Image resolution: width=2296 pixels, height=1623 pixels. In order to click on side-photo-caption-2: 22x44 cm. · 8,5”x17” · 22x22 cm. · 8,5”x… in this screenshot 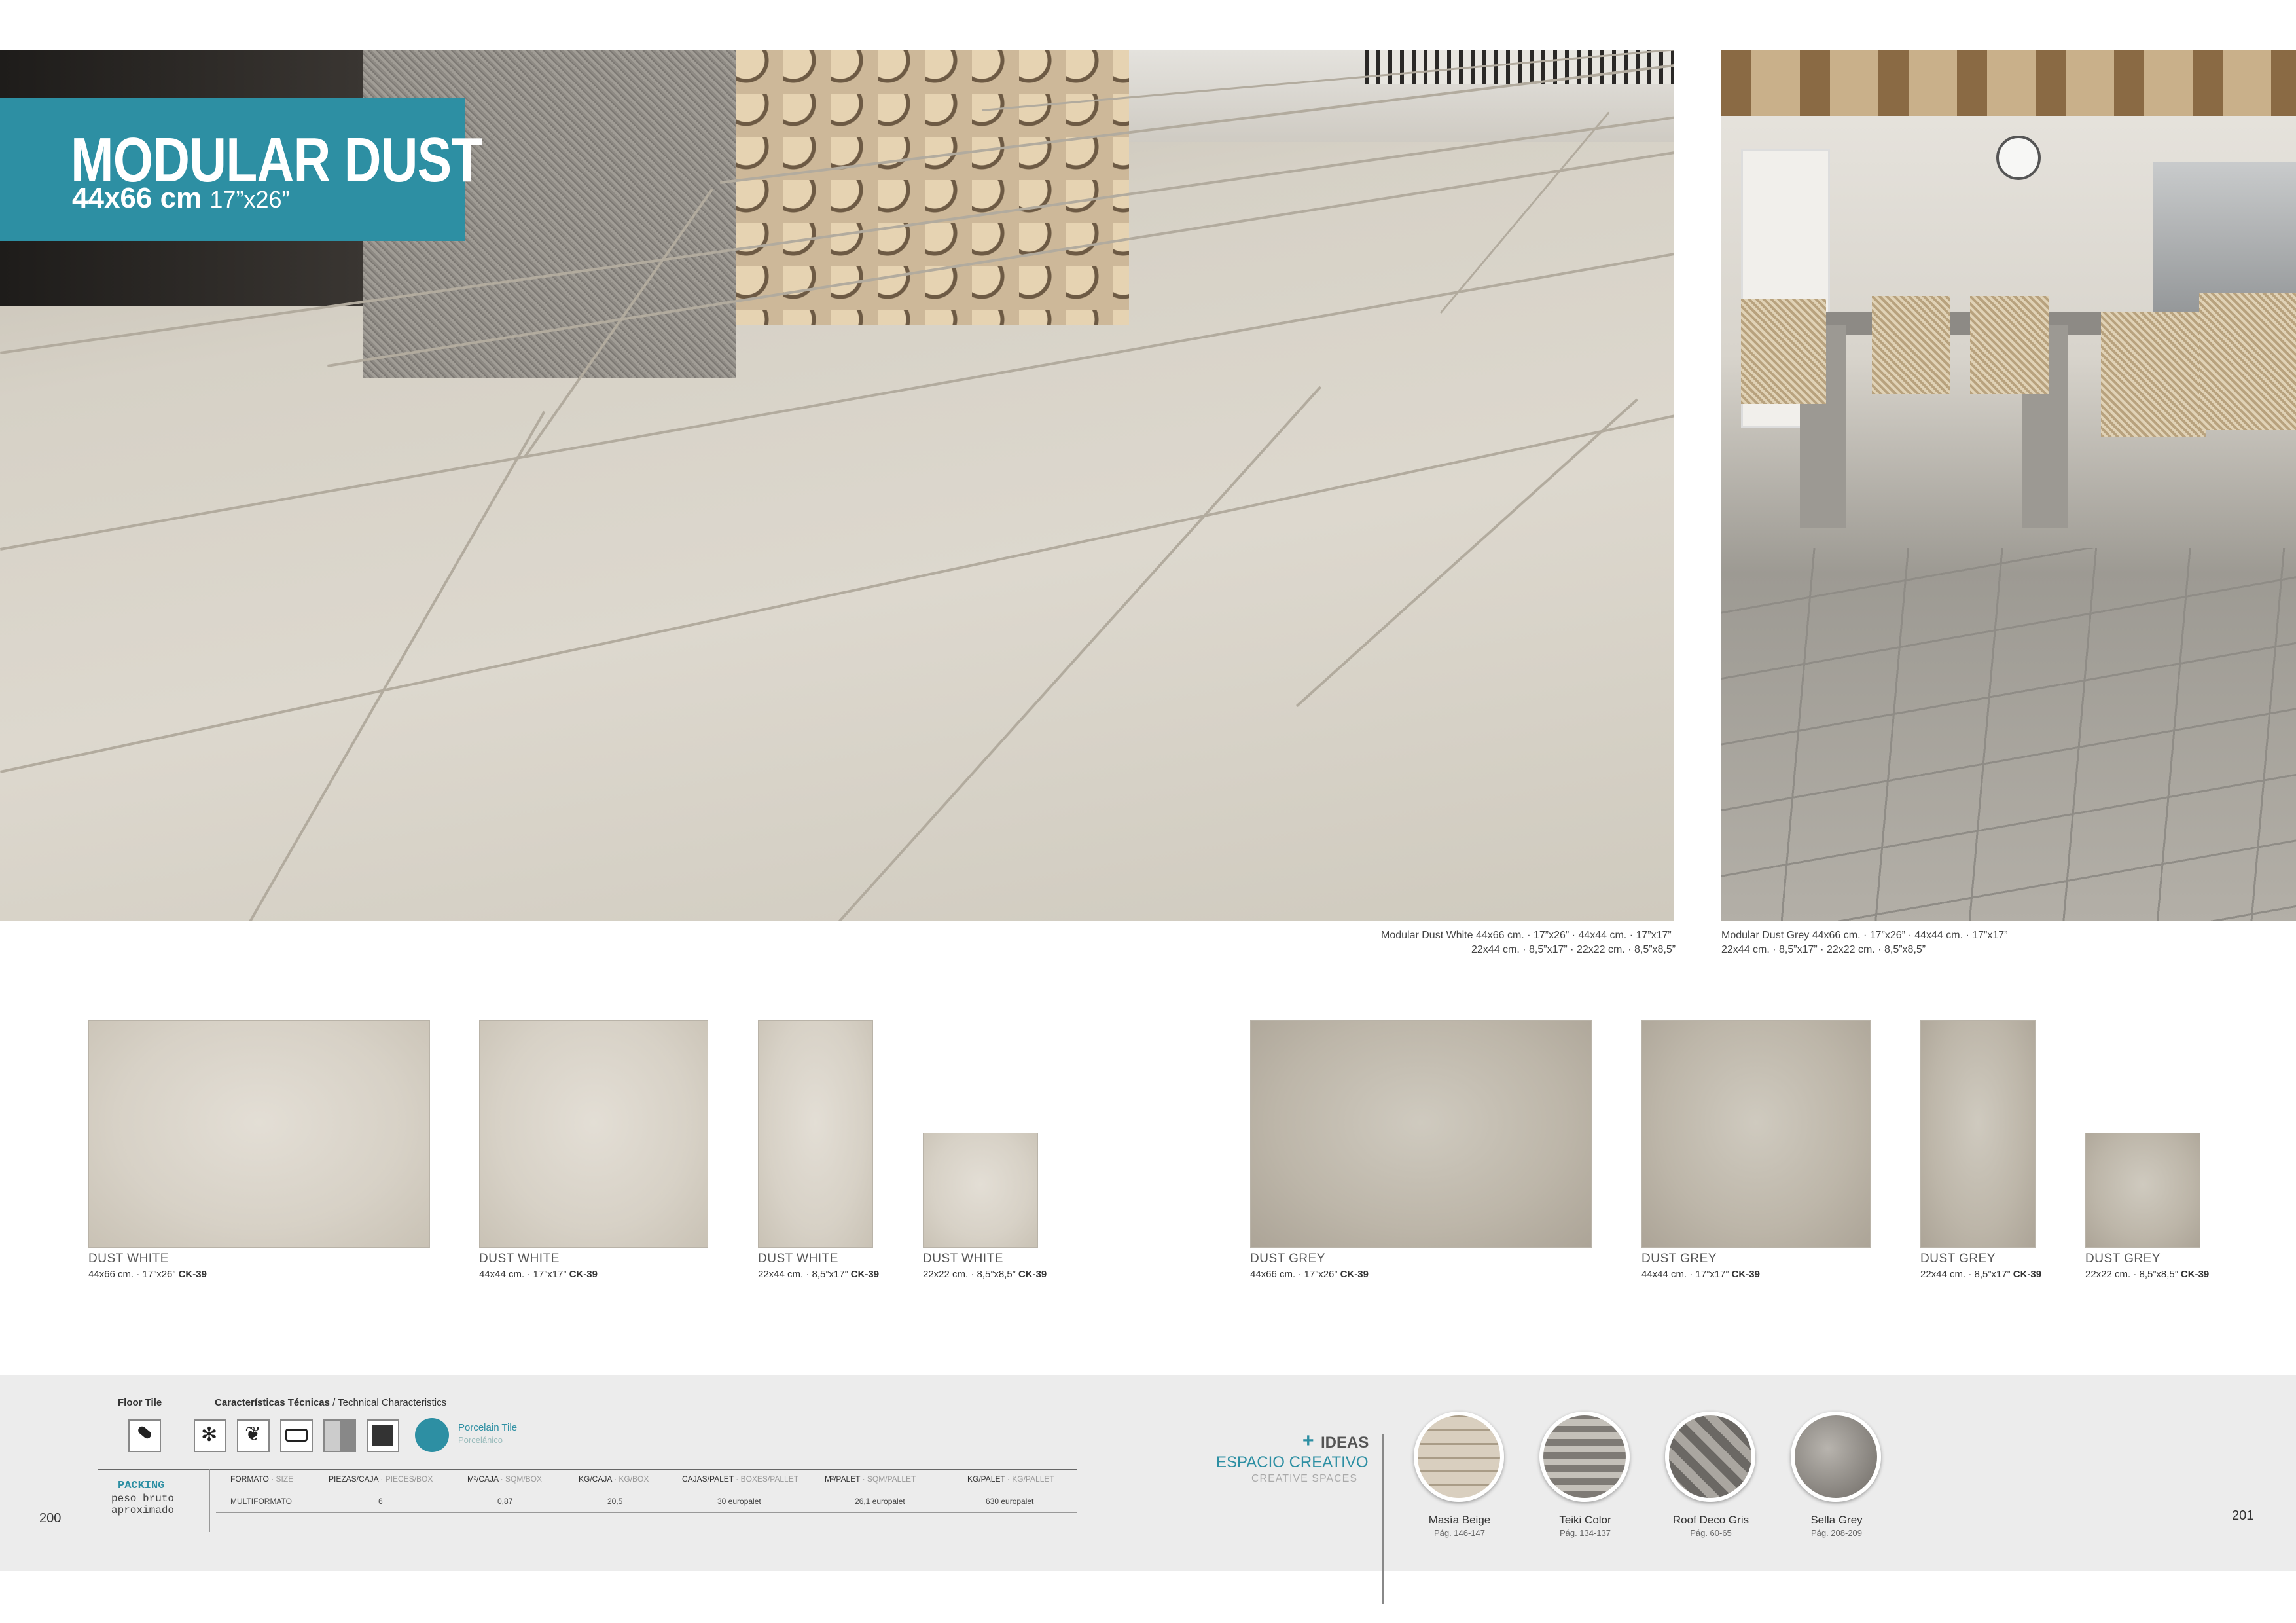, I will do `click(1823, 949)`.